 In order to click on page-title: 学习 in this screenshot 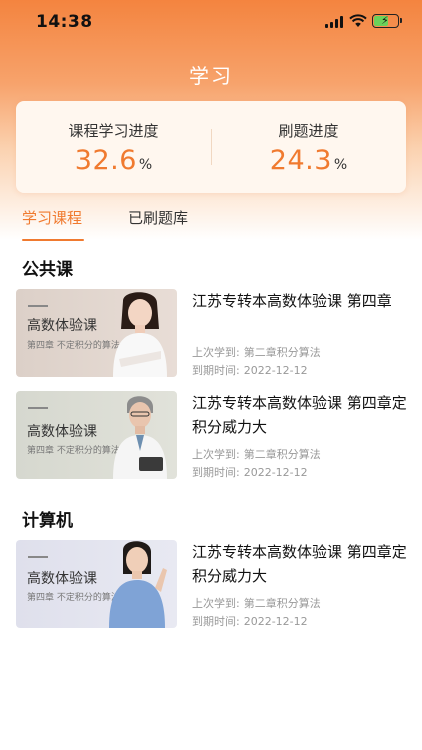, I will do `click(211, 76)`.